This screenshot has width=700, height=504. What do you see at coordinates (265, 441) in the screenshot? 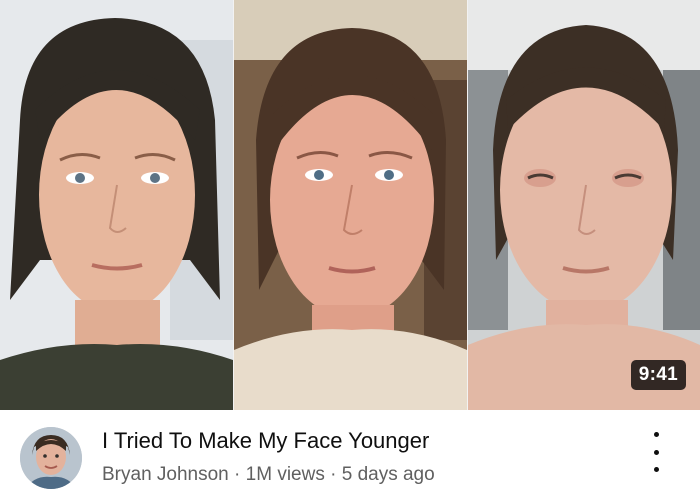
I see `video-title: I Tried To Make My Face Younger` at bounding box center [265, 441].